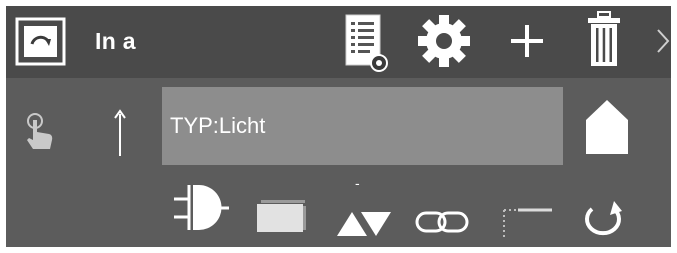 The height and width of the screenshot is (253, 677). Describe the element at coordinates (120, 133) in the screenshot. I see `arrow-up-icon` at that location.